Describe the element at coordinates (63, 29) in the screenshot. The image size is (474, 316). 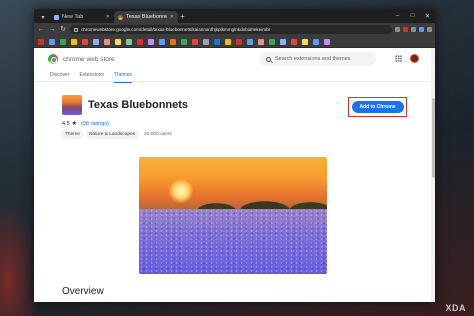
I see `reload-icon: ↻` at that location.